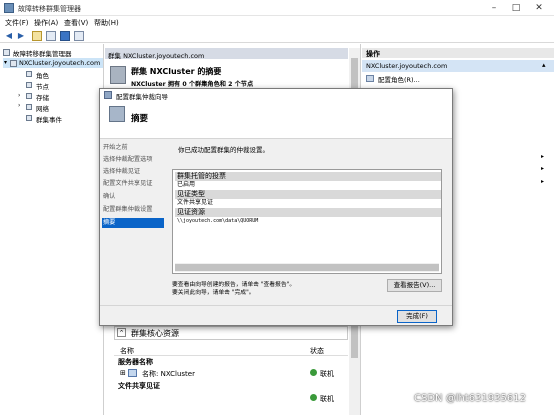 The height and width of the screenshot is (415, 554). What do you see at coordinates (417, 316) in the screenshot?
I see `finish-button: 完成(F)` at bounding box center [417, 316].